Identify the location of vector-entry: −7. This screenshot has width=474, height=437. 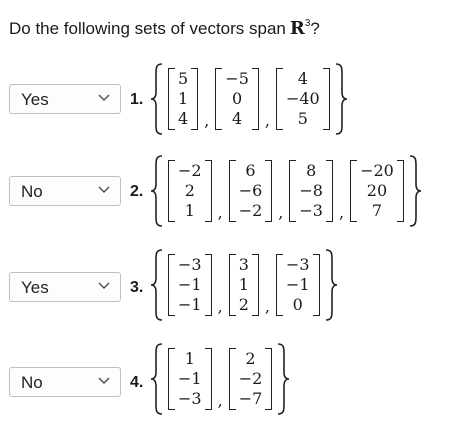
(250, 398).